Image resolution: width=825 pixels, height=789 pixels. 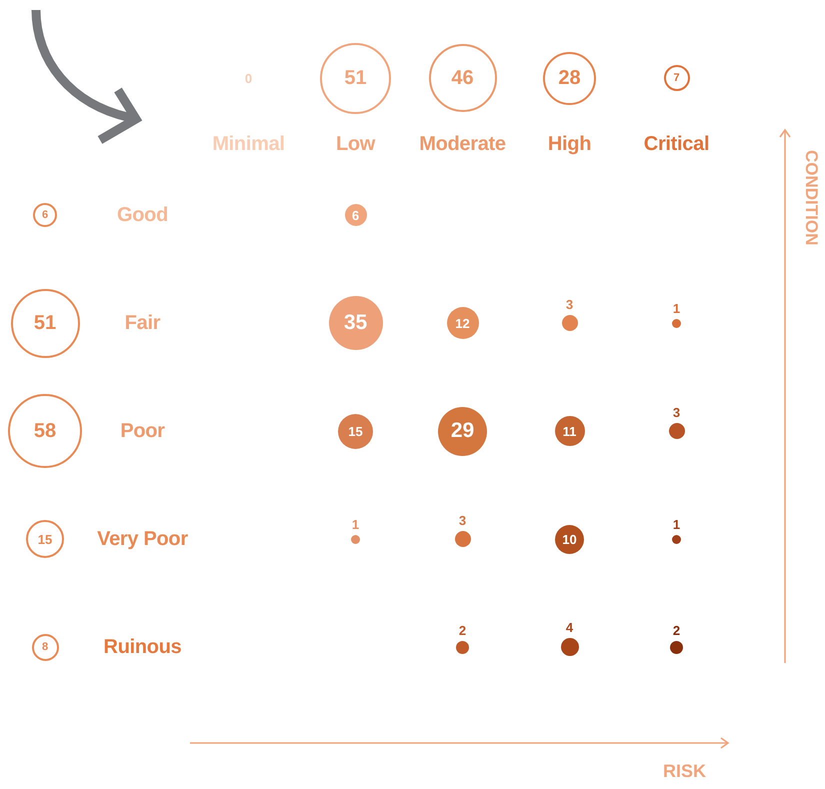 I want to click on risk-label: Moderate, so click(x=462, y=144).